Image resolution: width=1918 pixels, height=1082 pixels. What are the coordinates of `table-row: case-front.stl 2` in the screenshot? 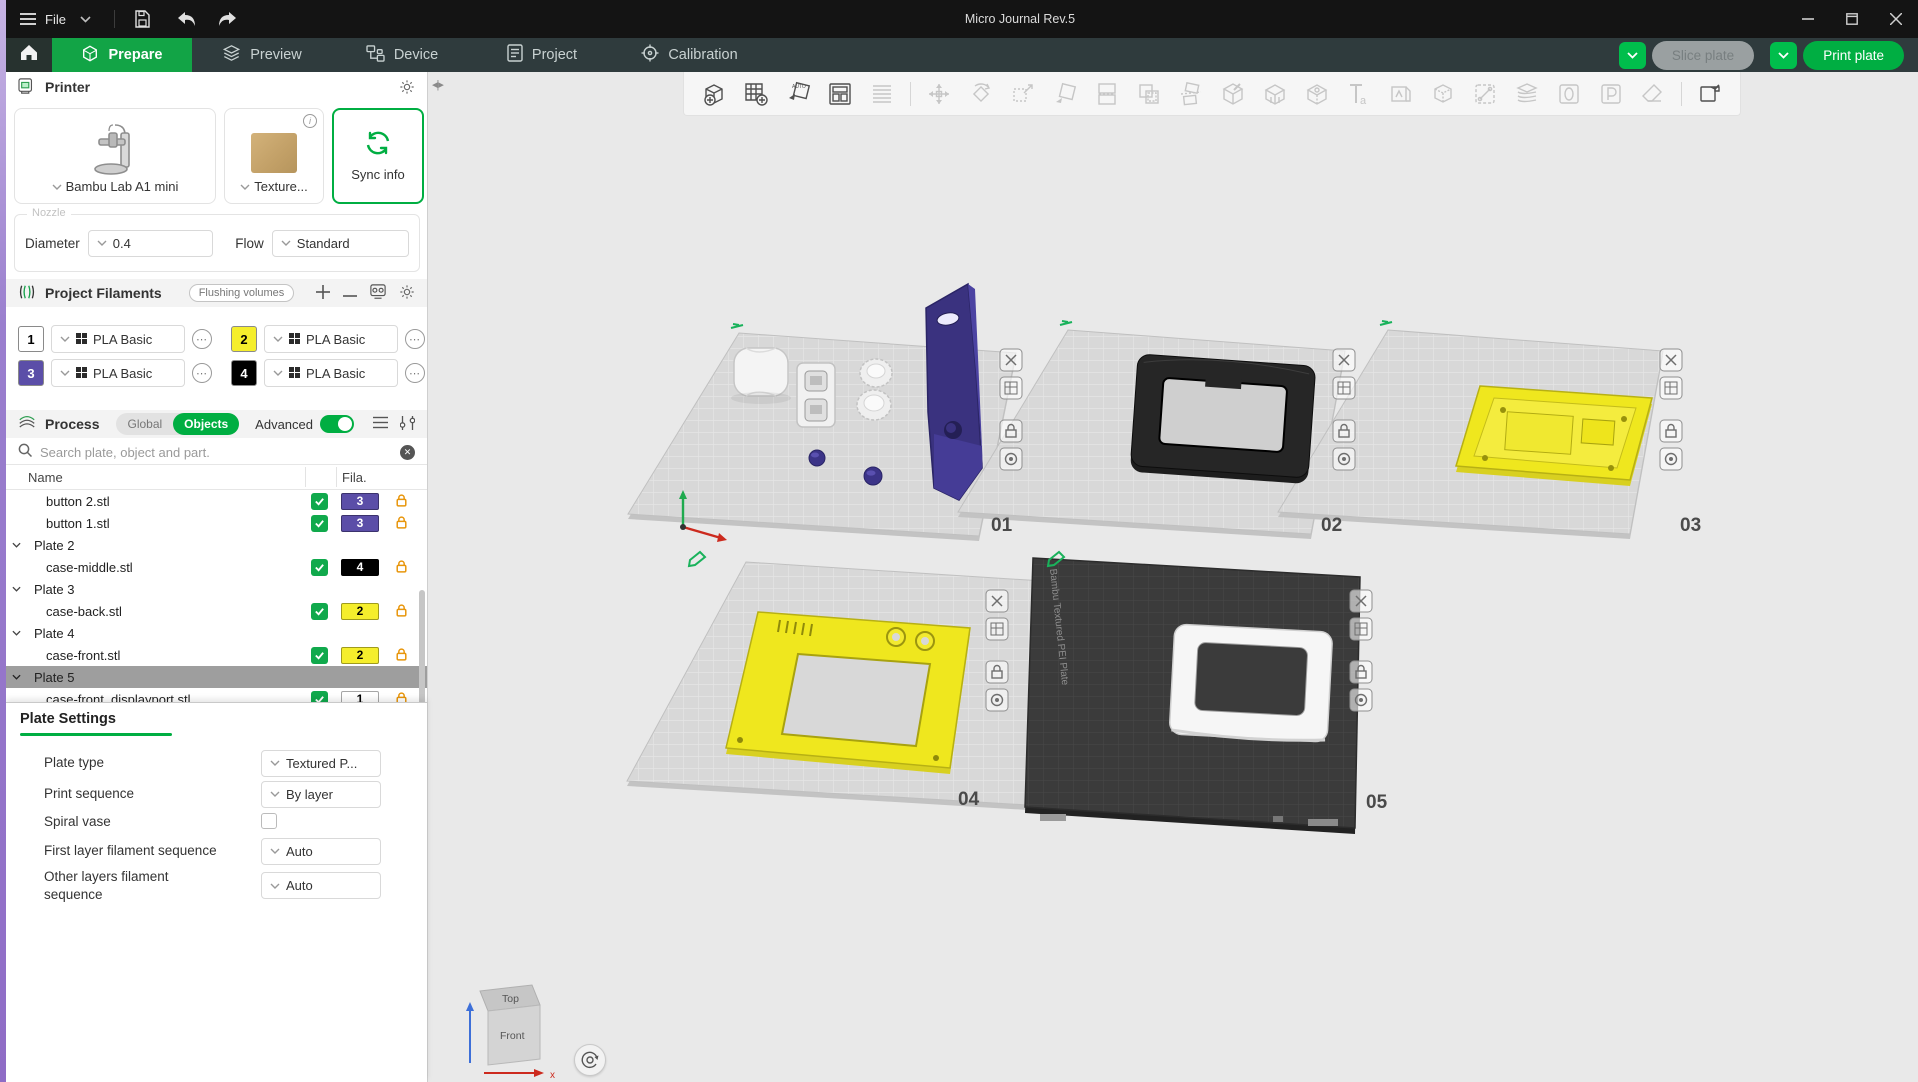 It's located at (216, 655).